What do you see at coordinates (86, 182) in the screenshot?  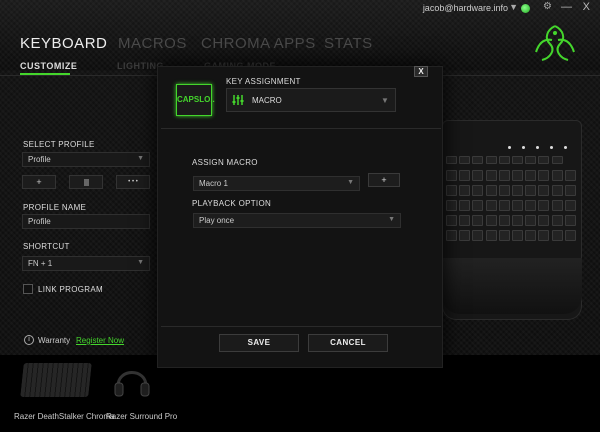 I see `delete-profile-button` at bounding box center [86, 182].